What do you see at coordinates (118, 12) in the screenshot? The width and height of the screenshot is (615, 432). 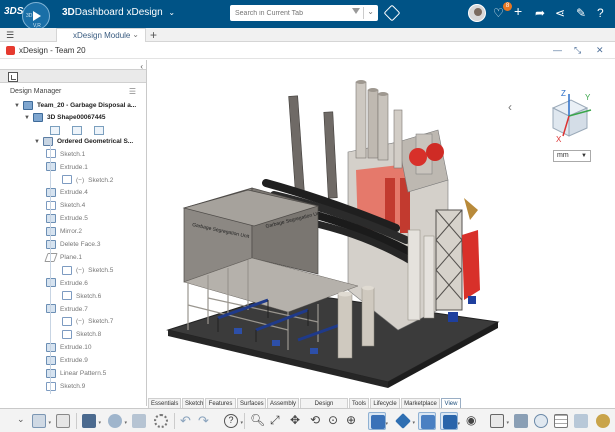 I see `app-brand: 3DDashboard xDesign ⌄` at bounding box center [118, 12].